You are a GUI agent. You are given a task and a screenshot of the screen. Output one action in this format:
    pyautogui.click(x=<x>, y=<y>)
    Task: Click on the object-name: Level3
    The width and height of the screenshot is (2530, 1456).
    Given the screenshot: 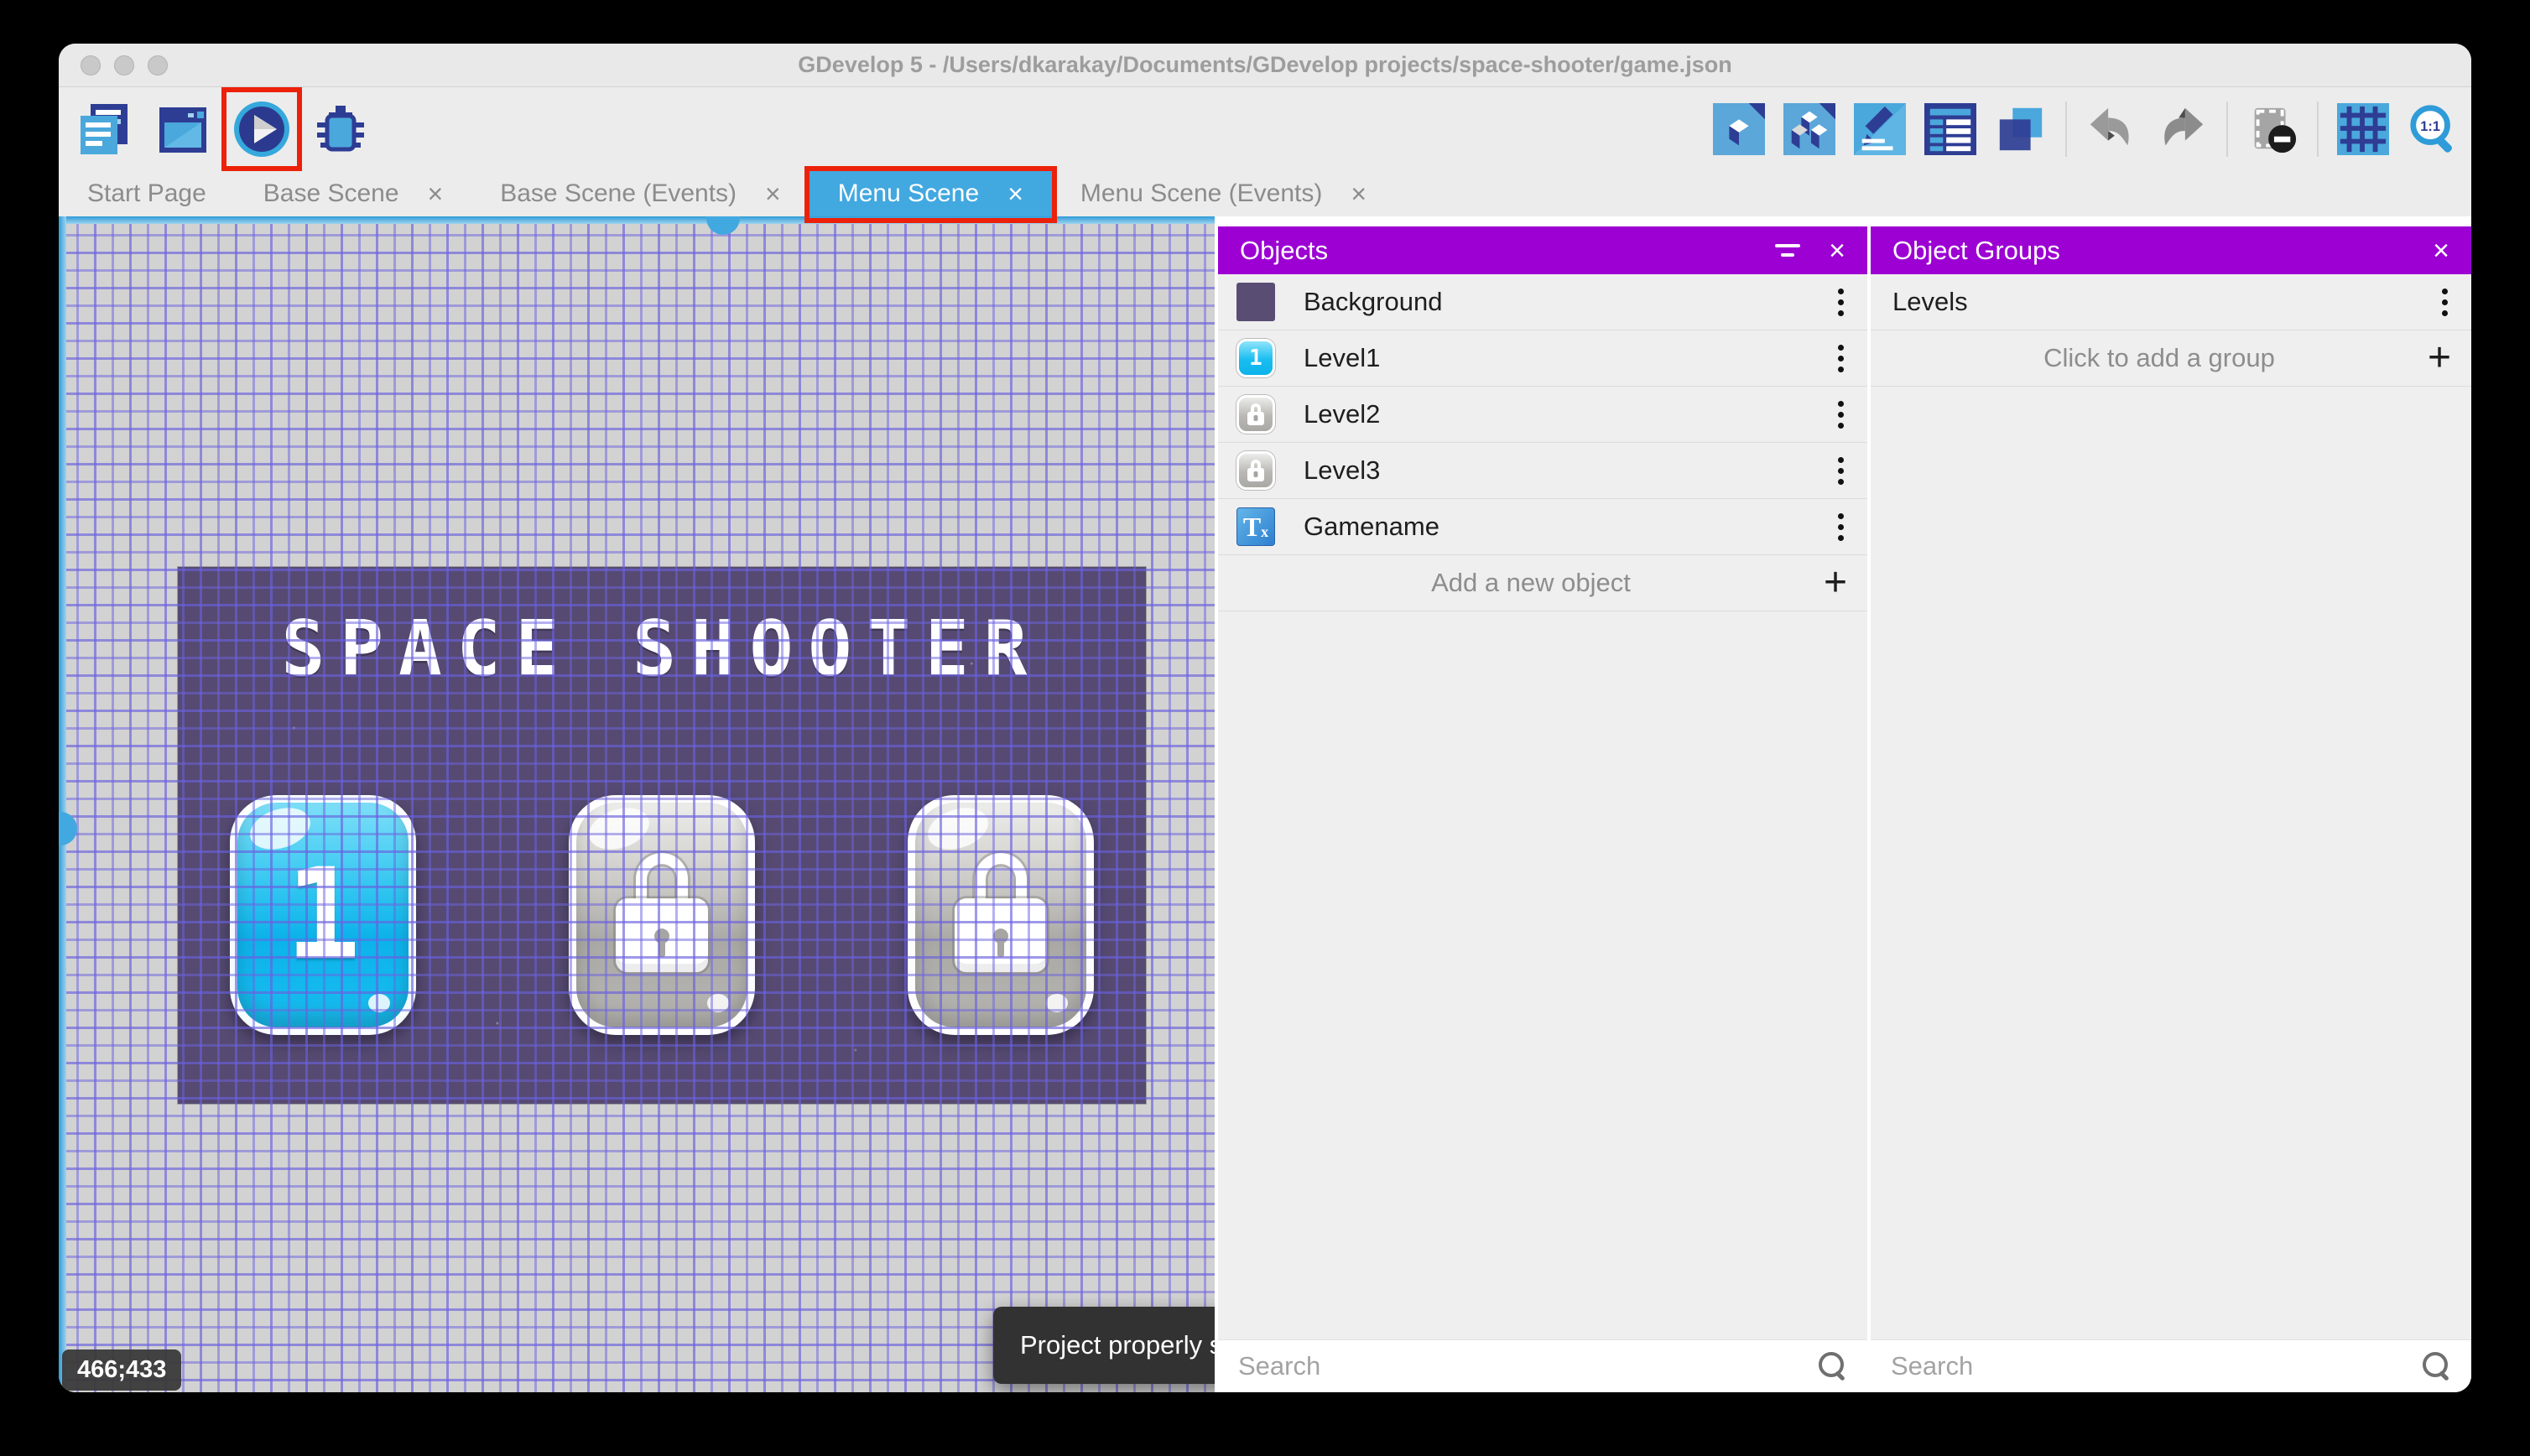 What is the action you would take?
    pyautogui.click(x=1342, y=470)
    